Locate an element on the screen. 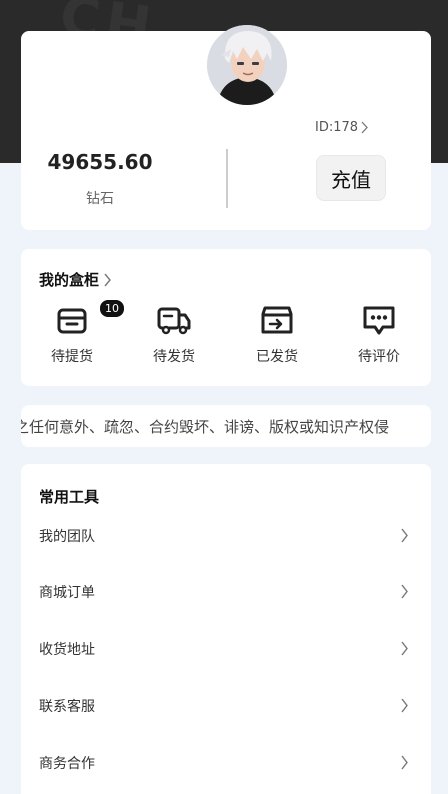 The image size is (448, 794). divider is located at coordinates (227, 178).